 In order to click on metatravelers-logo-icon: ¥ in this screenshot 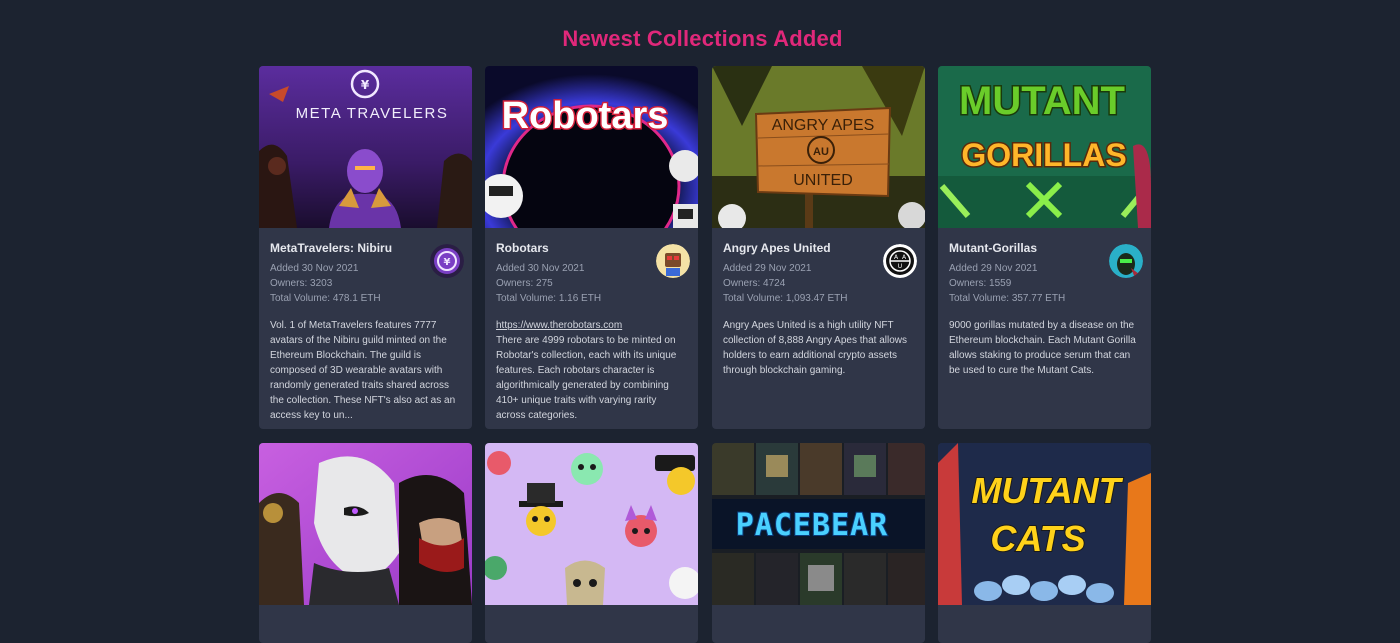, I will do `click(447, 261)`.